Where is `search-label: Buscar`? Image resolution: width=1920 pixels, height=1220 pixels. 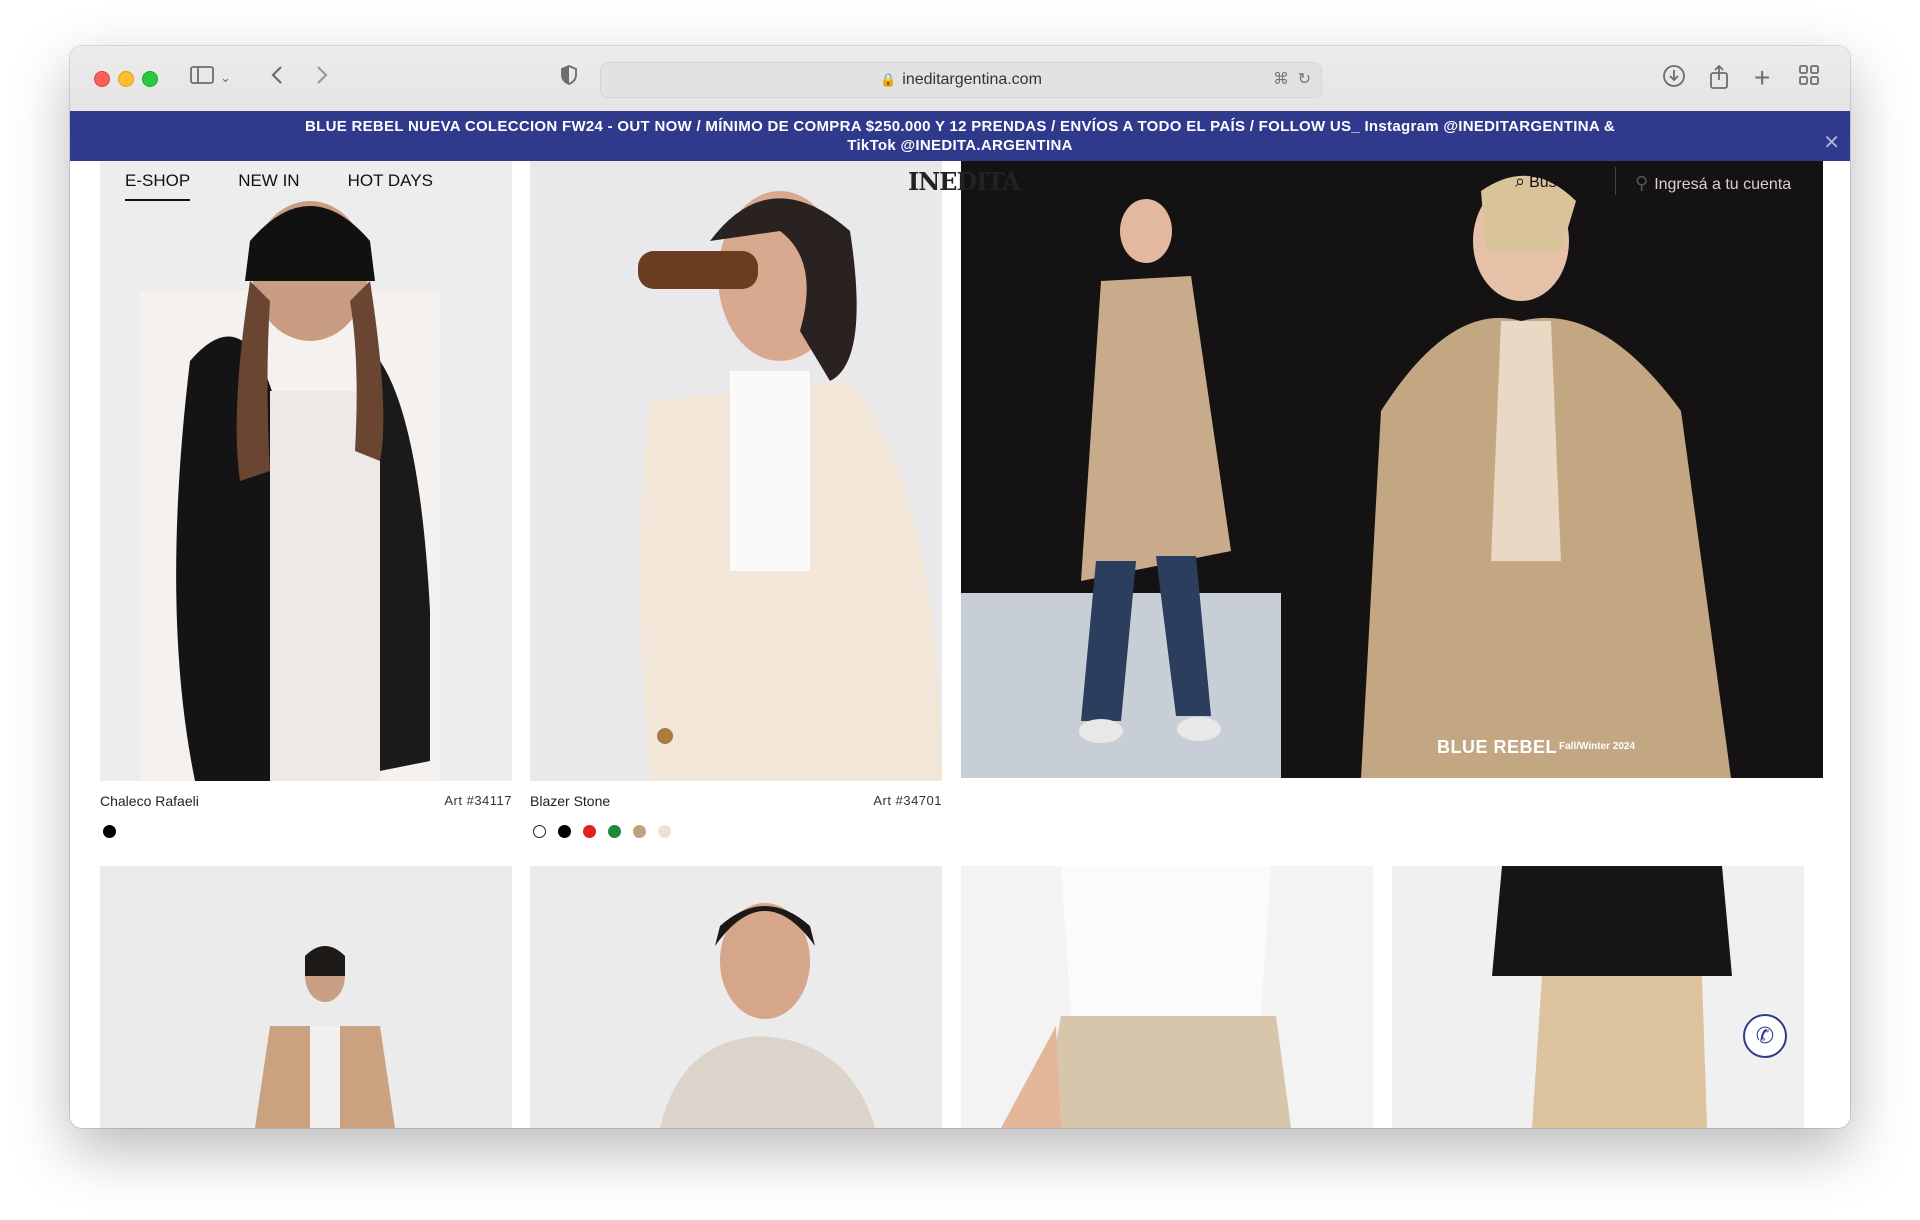
search-label: Buscar is located at coordinates (1554, 182).